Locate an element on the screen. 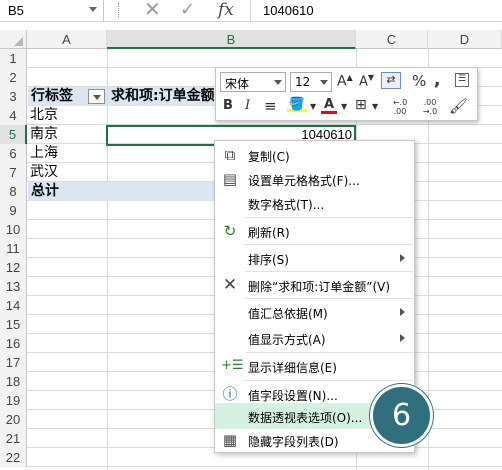  row-header: 12 is located at coordinates (13, 267).